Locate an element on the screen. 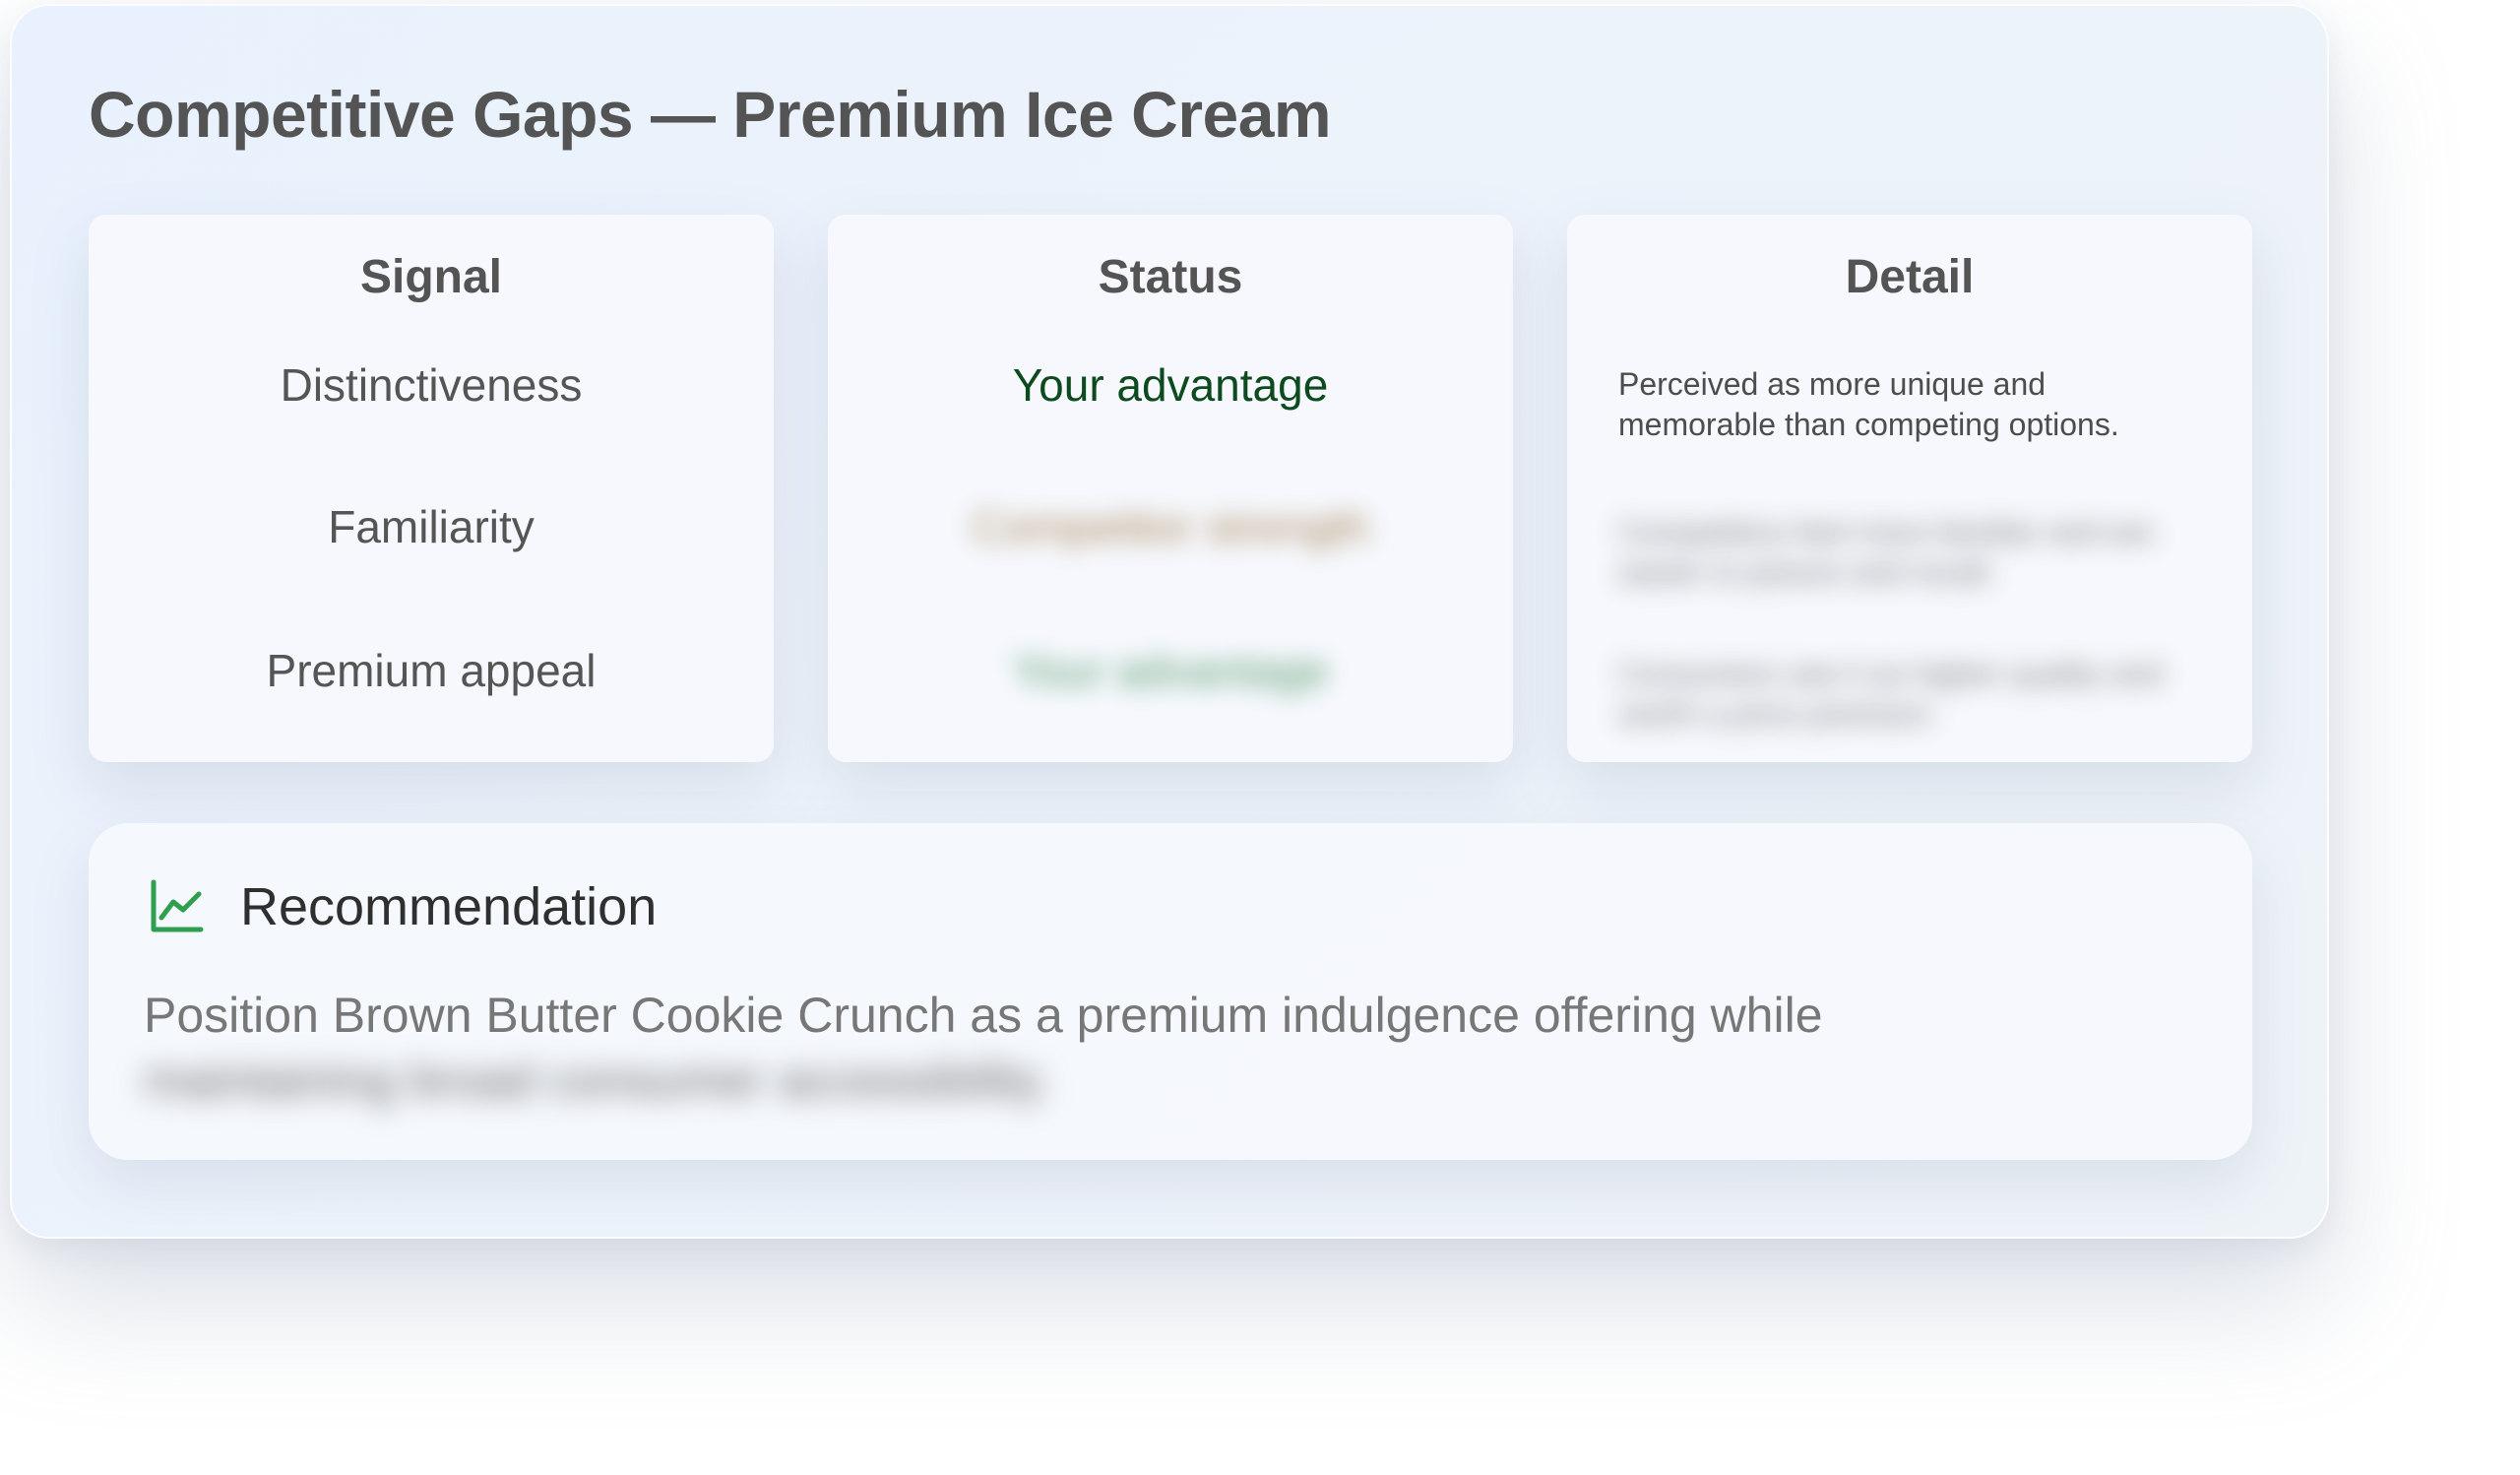  signal-header: Signal is located at coordinates (431, 277).